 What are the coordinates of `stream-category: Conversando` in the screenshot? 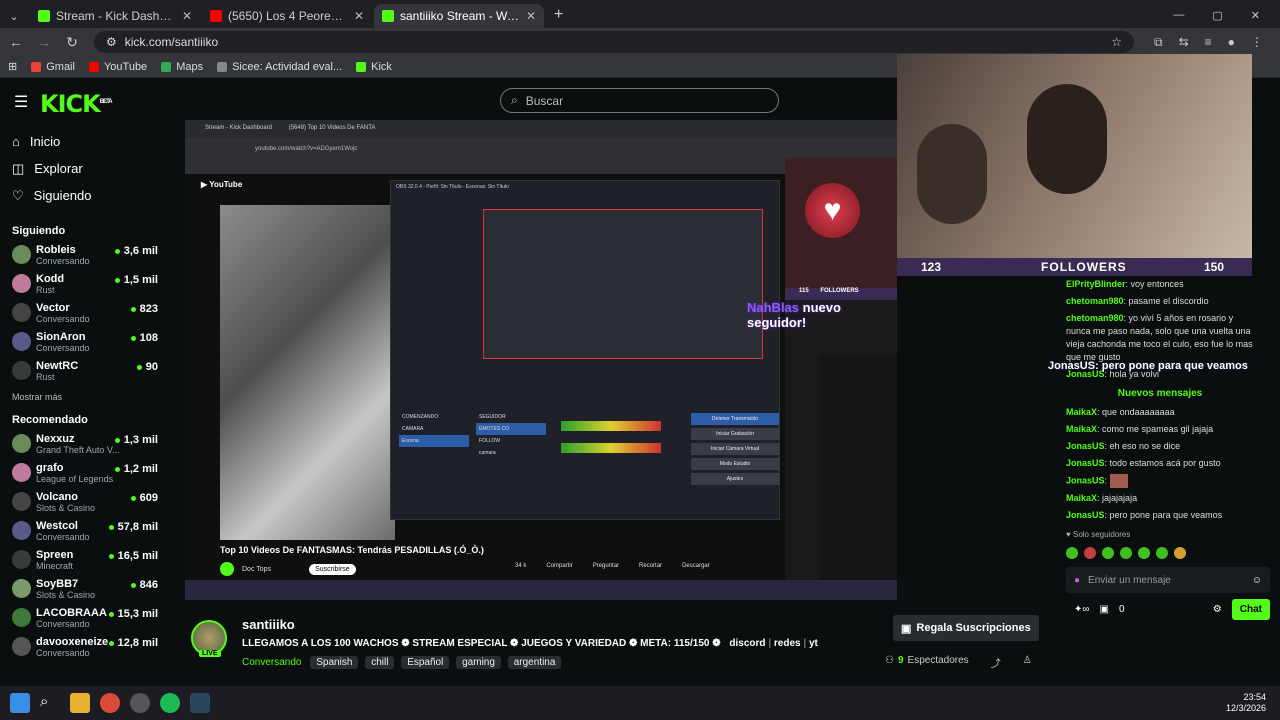 It's located at (271, 662).